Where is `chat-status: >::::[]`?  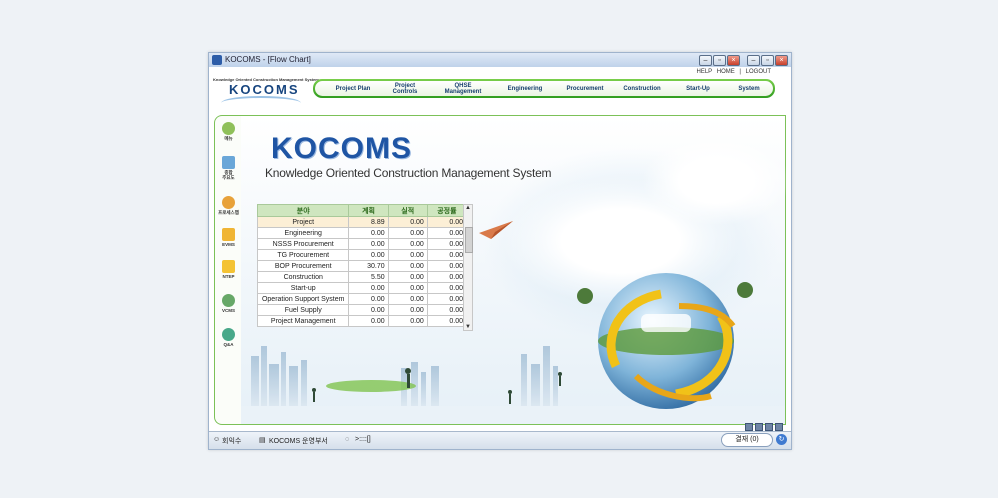 chat-status: >::::[] is located at coordinates (363, 439).